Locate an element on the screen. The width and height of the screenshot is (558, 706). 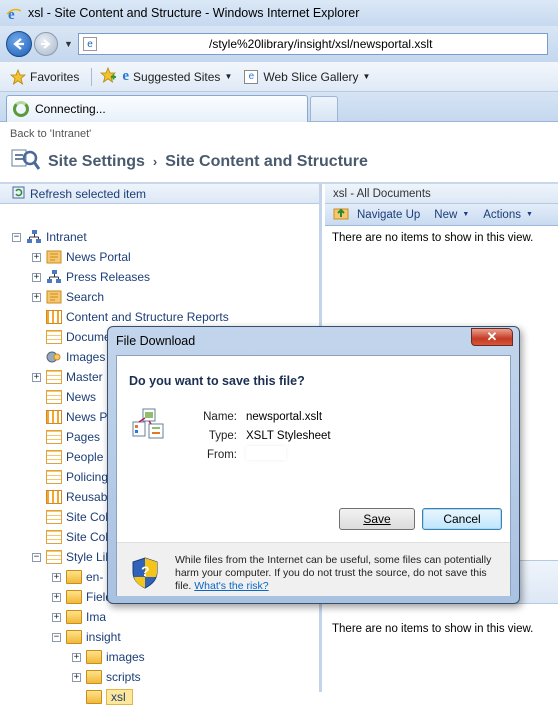
tree-label: News Portal is located at coordinates (98, 257).